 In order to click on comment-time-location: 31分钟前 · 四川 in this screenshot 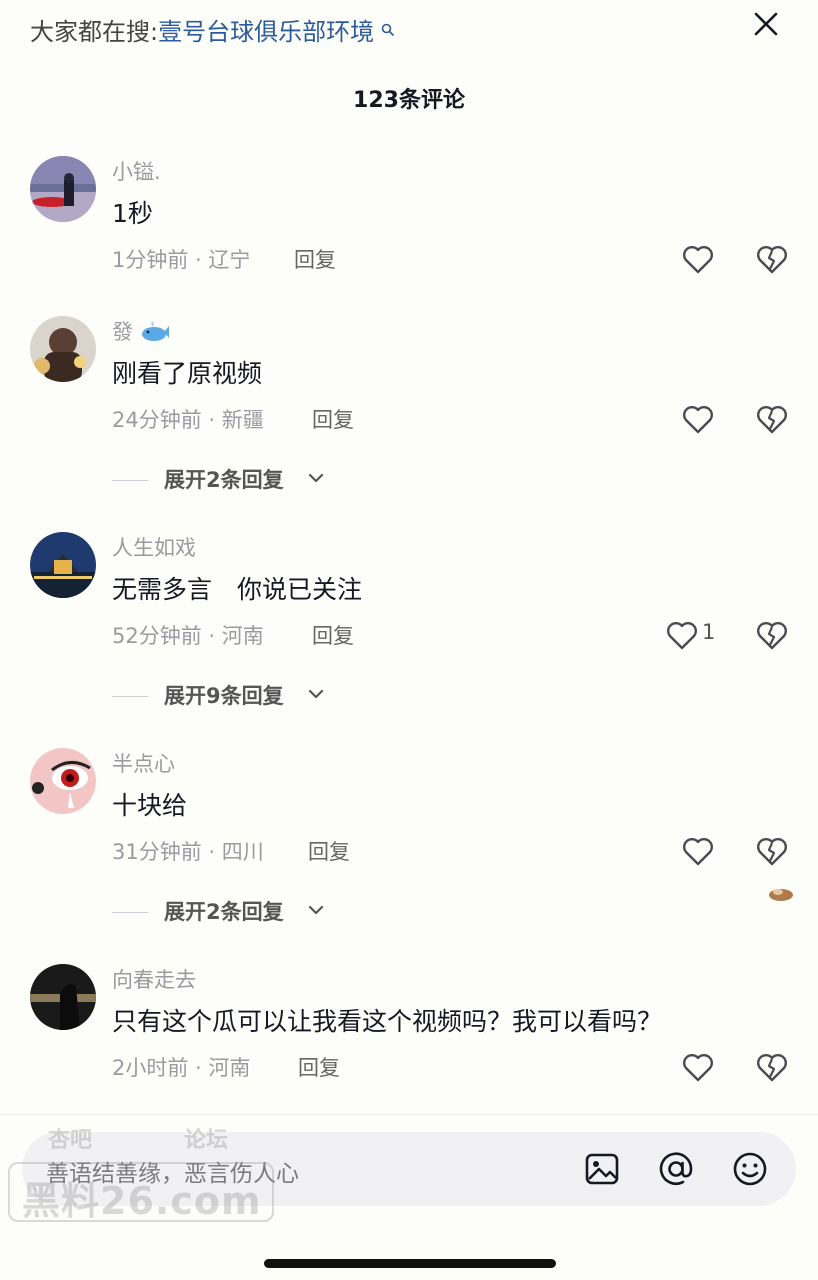, I will do `click(188, 852)`.